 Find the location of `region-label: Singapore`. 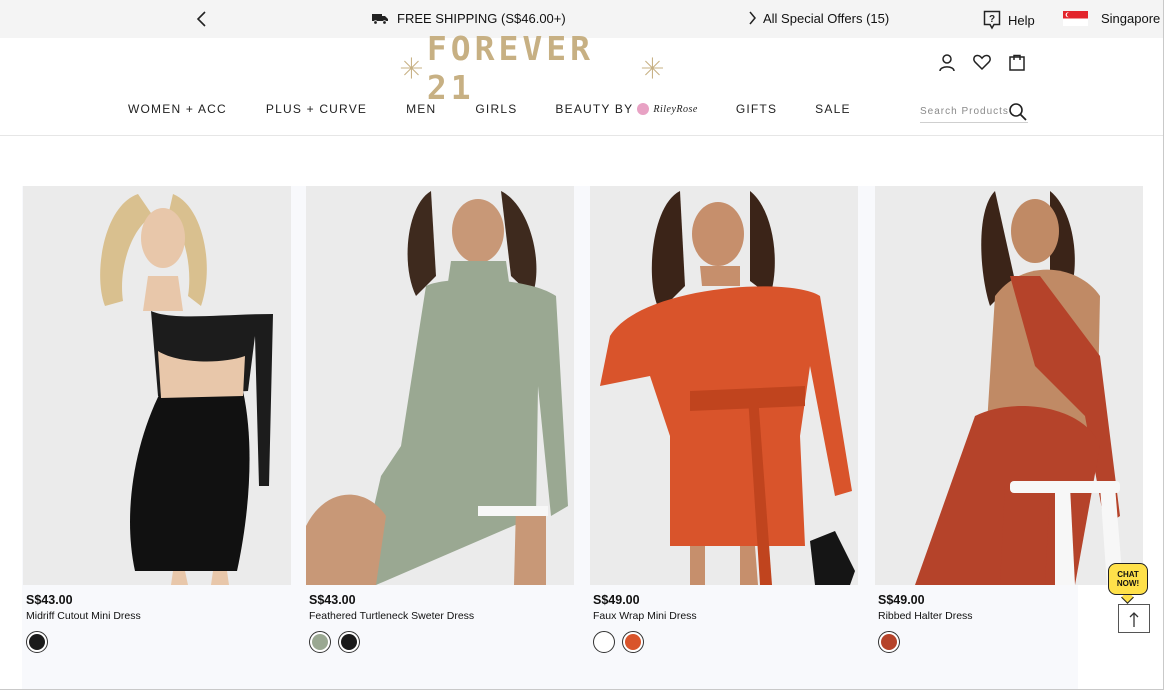

region-label: Singapore is located at coordinates (1131, 18).